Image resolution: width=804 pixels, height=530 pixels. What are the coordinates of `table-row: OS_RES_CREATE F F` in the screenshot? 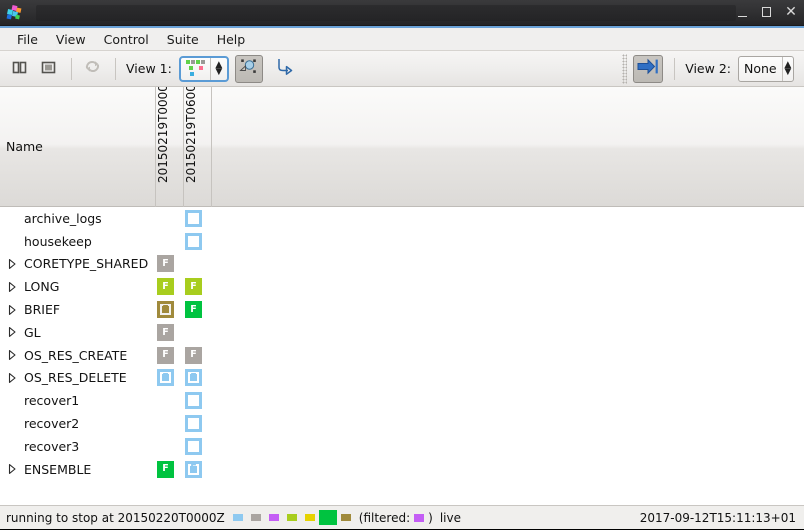 It's located at (402, 355).